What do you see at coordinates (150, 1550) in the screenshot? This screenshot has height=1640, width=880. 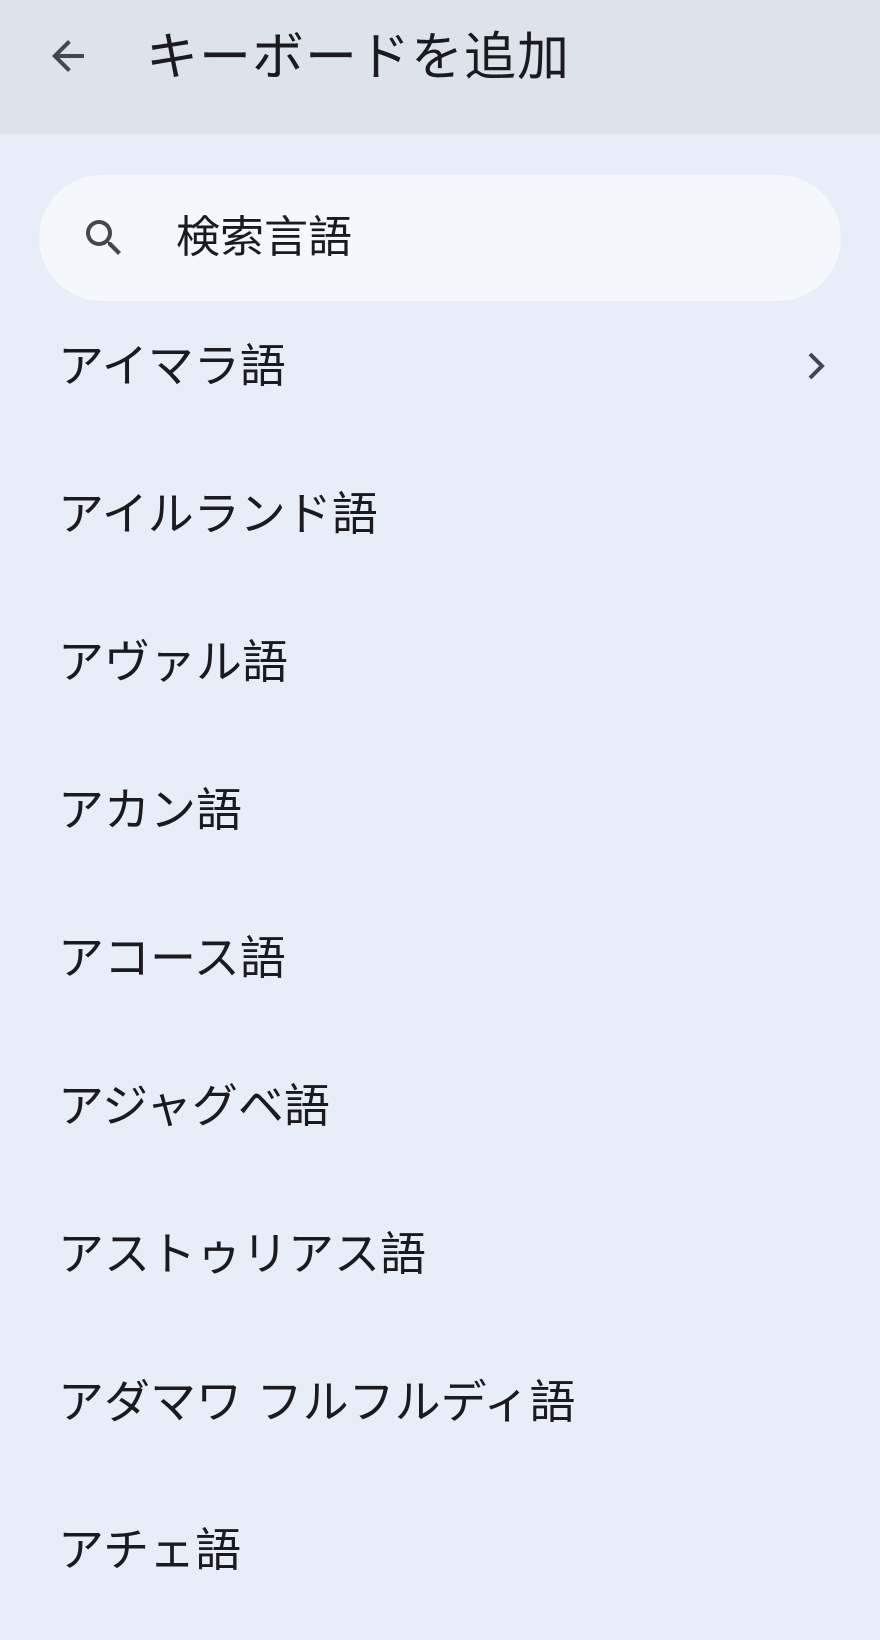 I see `language-label: アチェ語` at bounding box center [150, 1550].